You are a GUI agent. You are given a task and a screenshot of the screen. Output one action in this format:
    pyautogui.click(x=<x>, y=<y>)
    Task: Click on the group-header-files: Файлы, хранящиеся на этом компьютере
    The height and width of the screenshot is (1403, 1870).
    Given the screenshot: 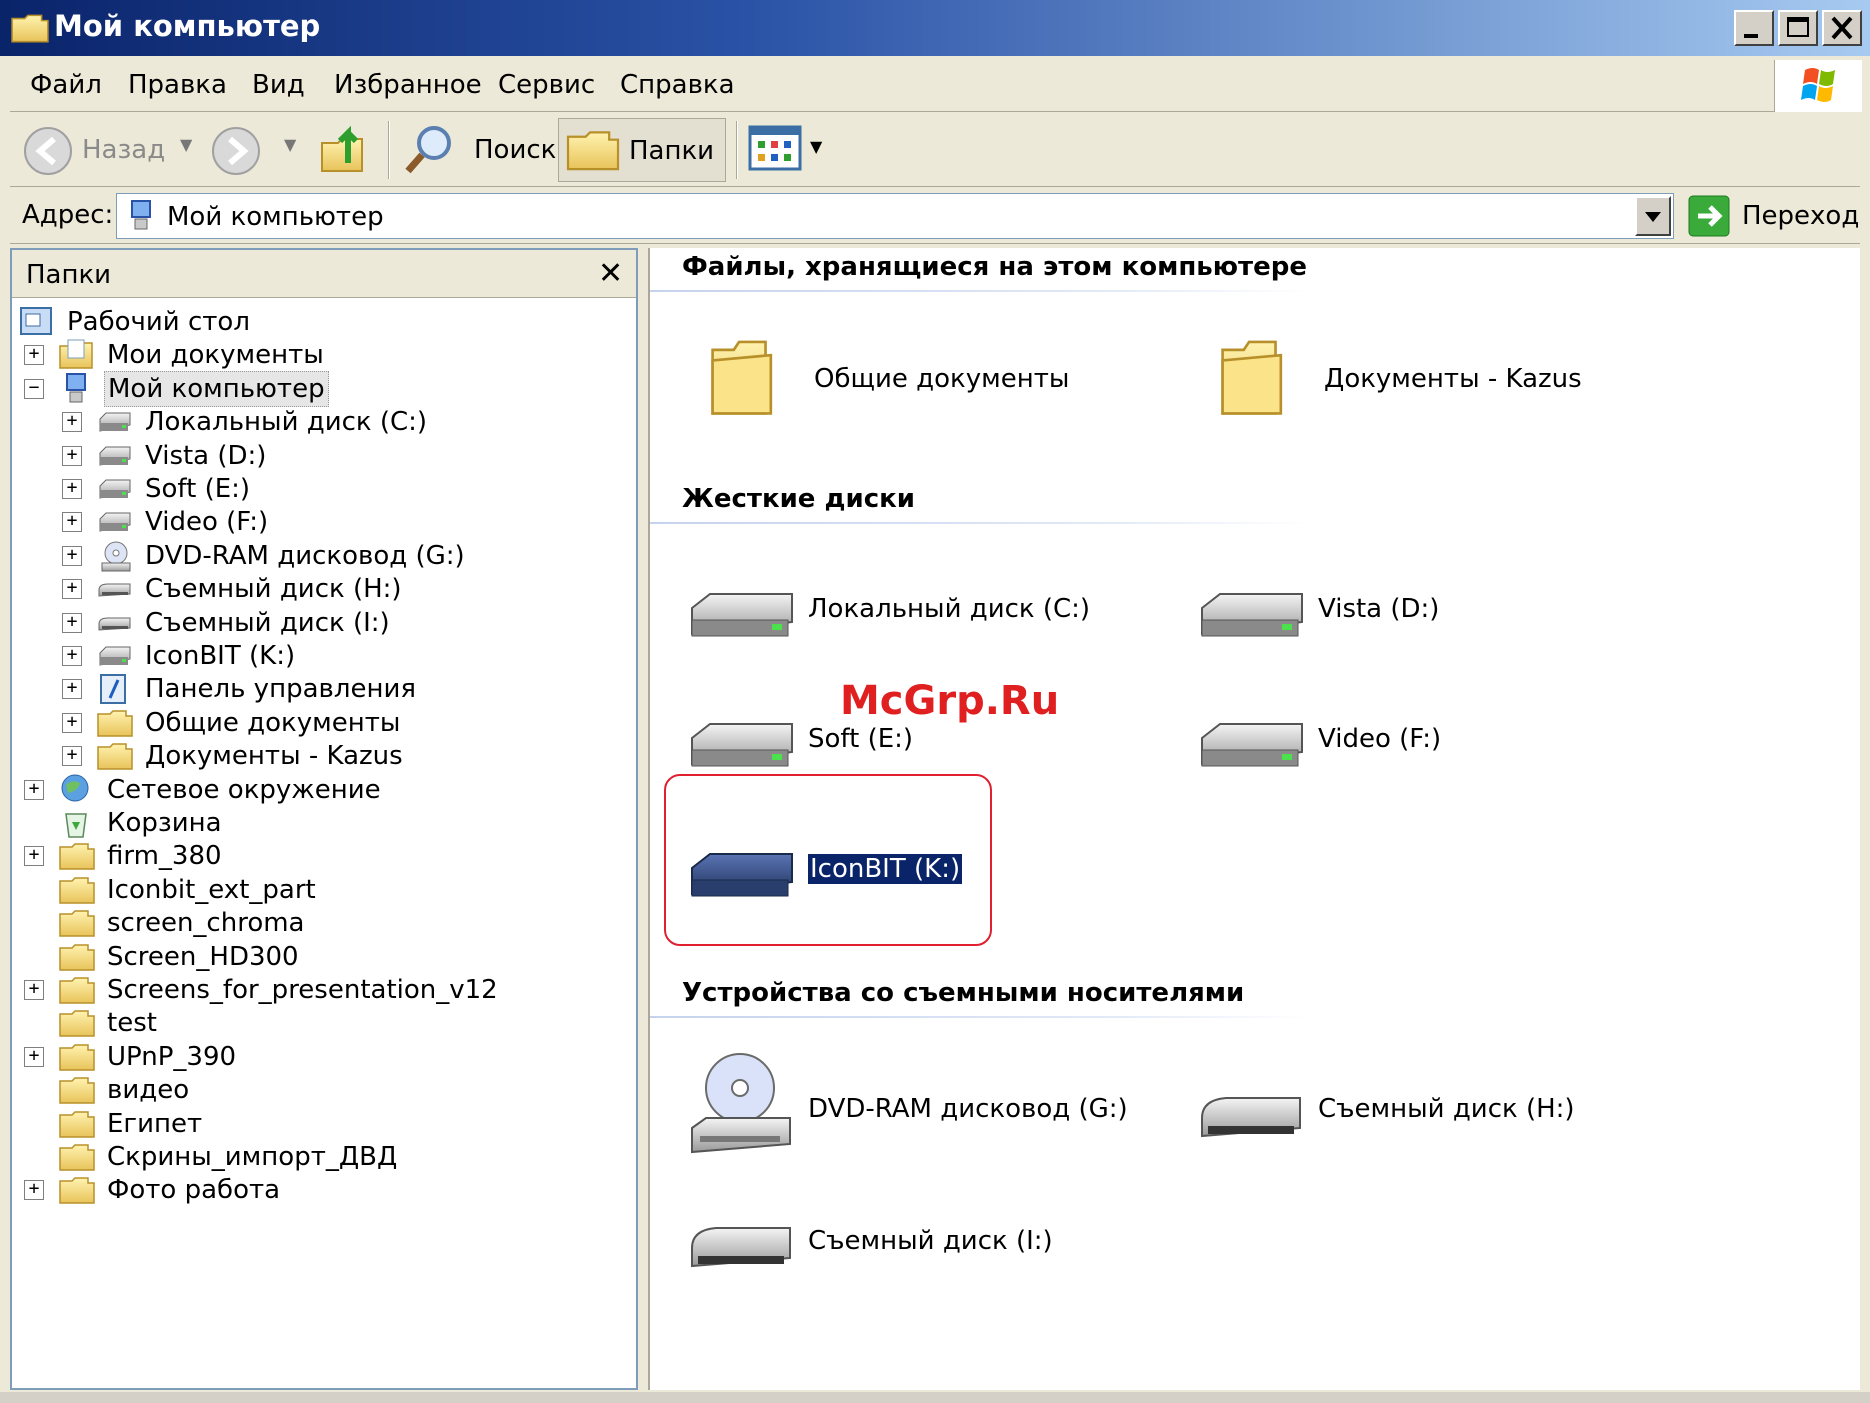 What is the action you would take?
    pyautogui.click(x=994, y=267)
    